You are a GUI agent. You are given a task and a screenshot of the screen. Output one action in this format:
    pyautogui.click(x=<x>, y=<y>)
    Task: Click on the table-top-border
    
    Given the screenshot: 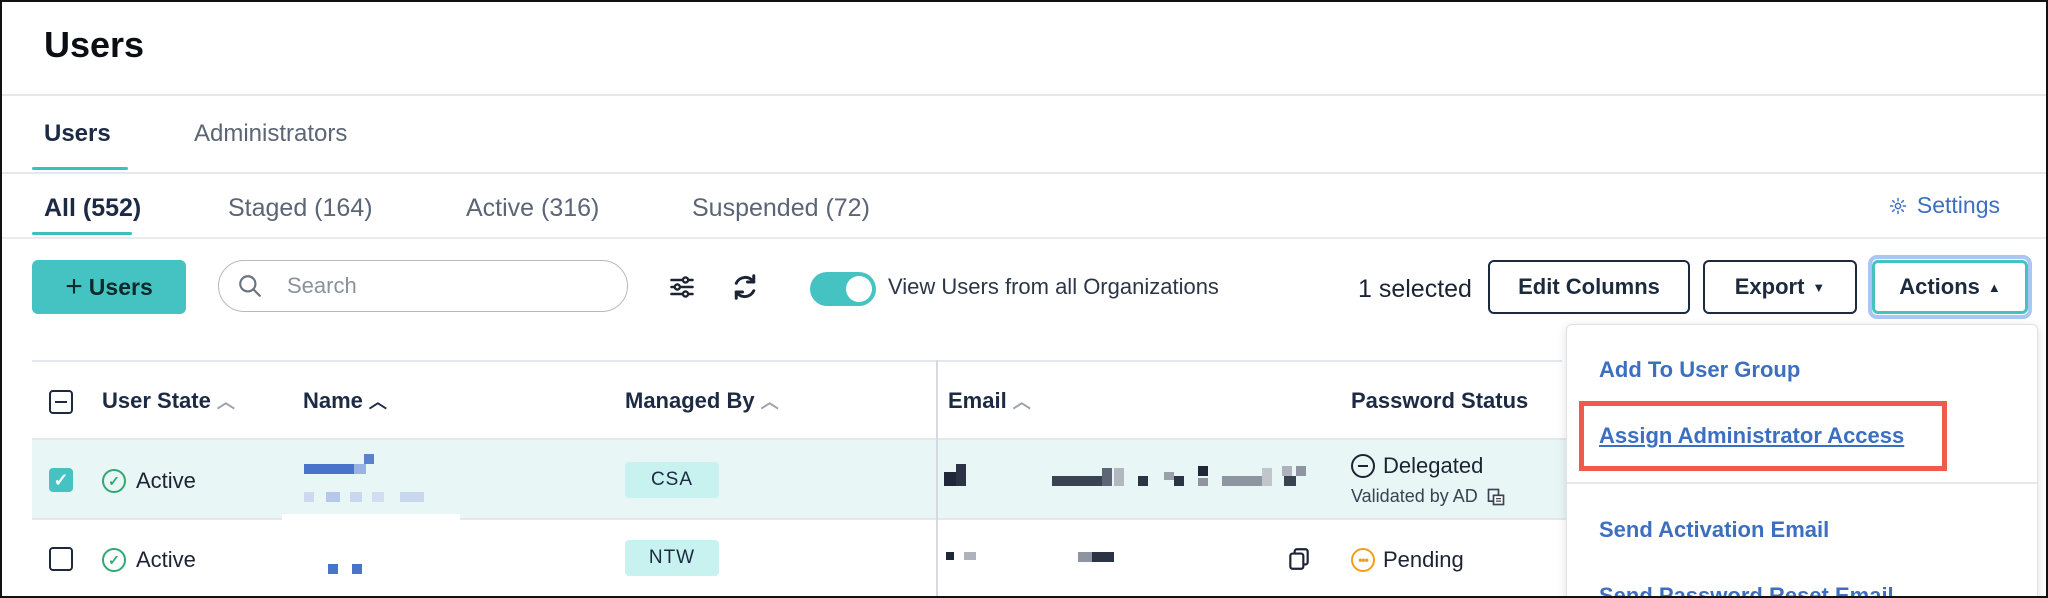 What is the action you would take?
    pyautogui.click(x=797, y=361)
    